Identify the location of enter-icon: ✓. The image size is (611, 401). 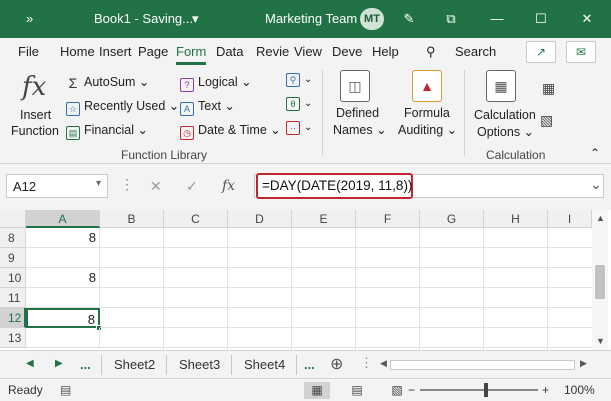
(192, 186).